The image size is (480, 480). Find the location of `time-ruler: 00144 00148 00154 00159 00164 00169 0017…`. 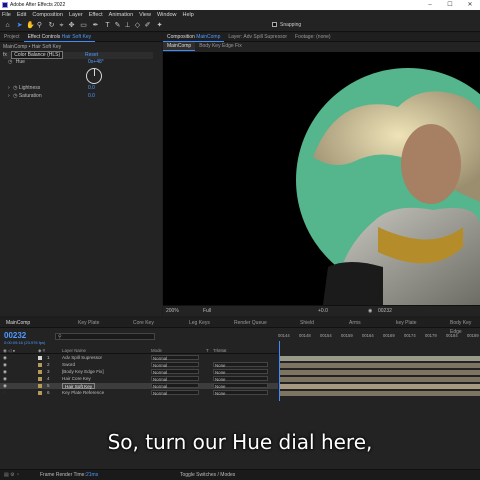

time-ruler: 00144 00148 00154 00159 00164 00169 0017… is located at coordinates (379, 337).